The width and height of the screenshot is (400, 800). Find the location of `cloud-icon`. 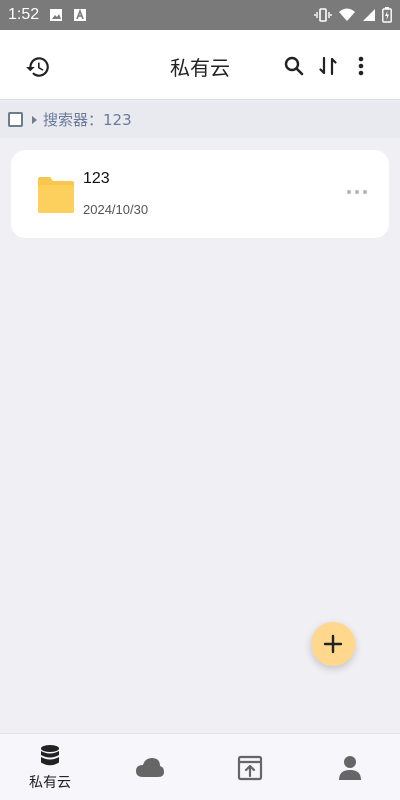

cloud-icon is located at coordinates (150, 767).